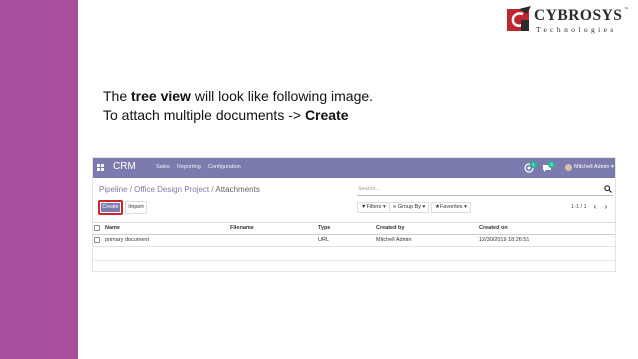 This screenshot has width=638, height=359. Describe the element at coordinates (594, 167) in the screenshot. I see `user-menu: Mitchell Admin ▾` at that location.